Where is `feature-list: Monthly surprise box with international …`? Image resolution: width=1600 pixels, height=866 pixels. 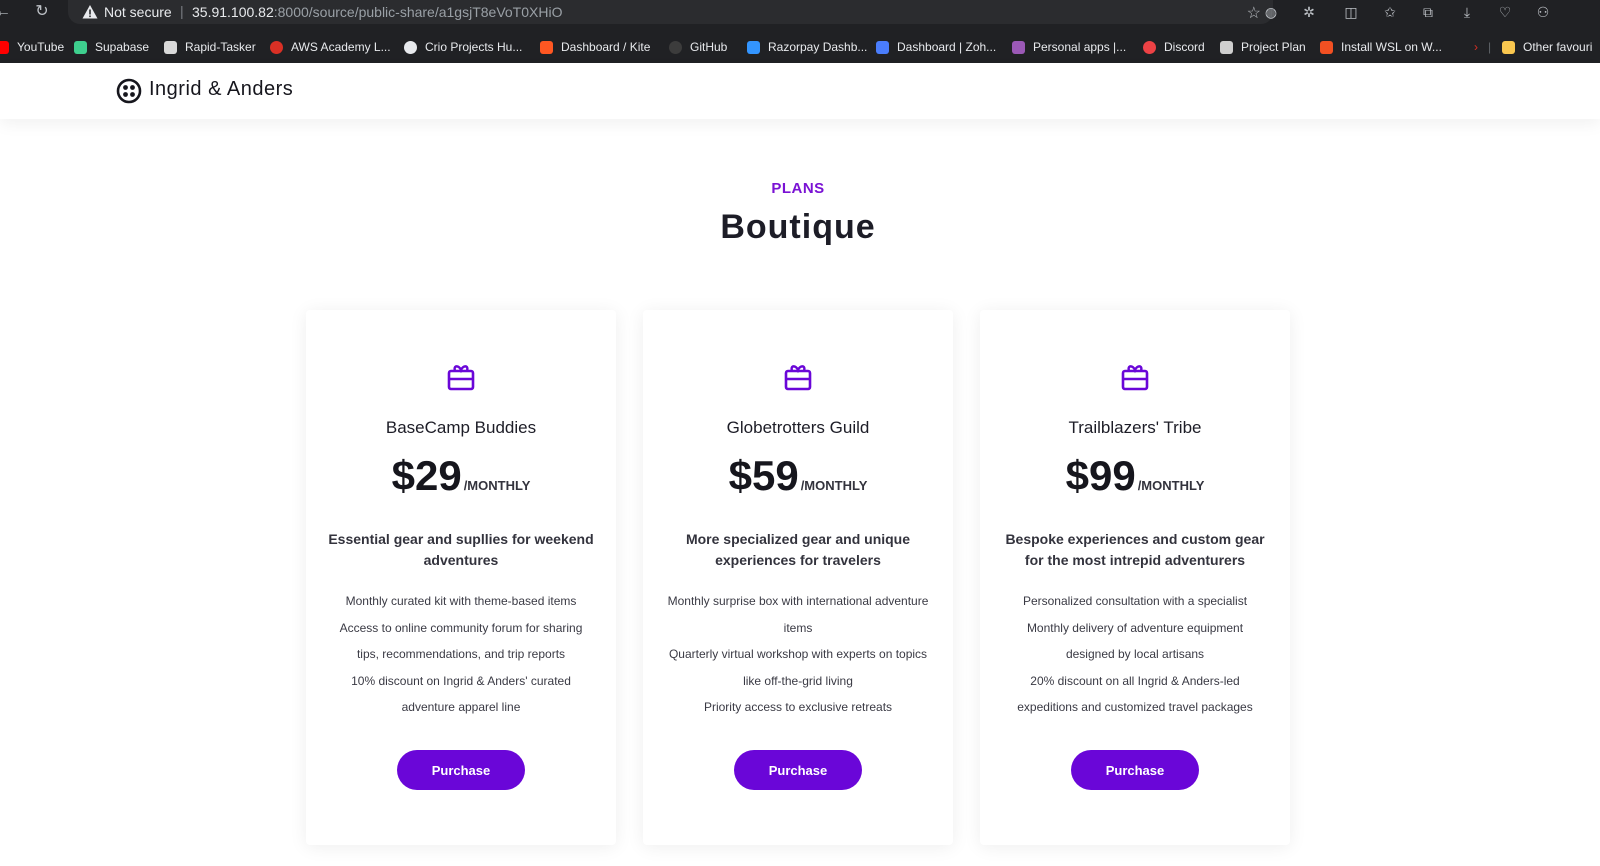
feature-list: Monthly surprise box with international … is located at coordinates (798, 654).